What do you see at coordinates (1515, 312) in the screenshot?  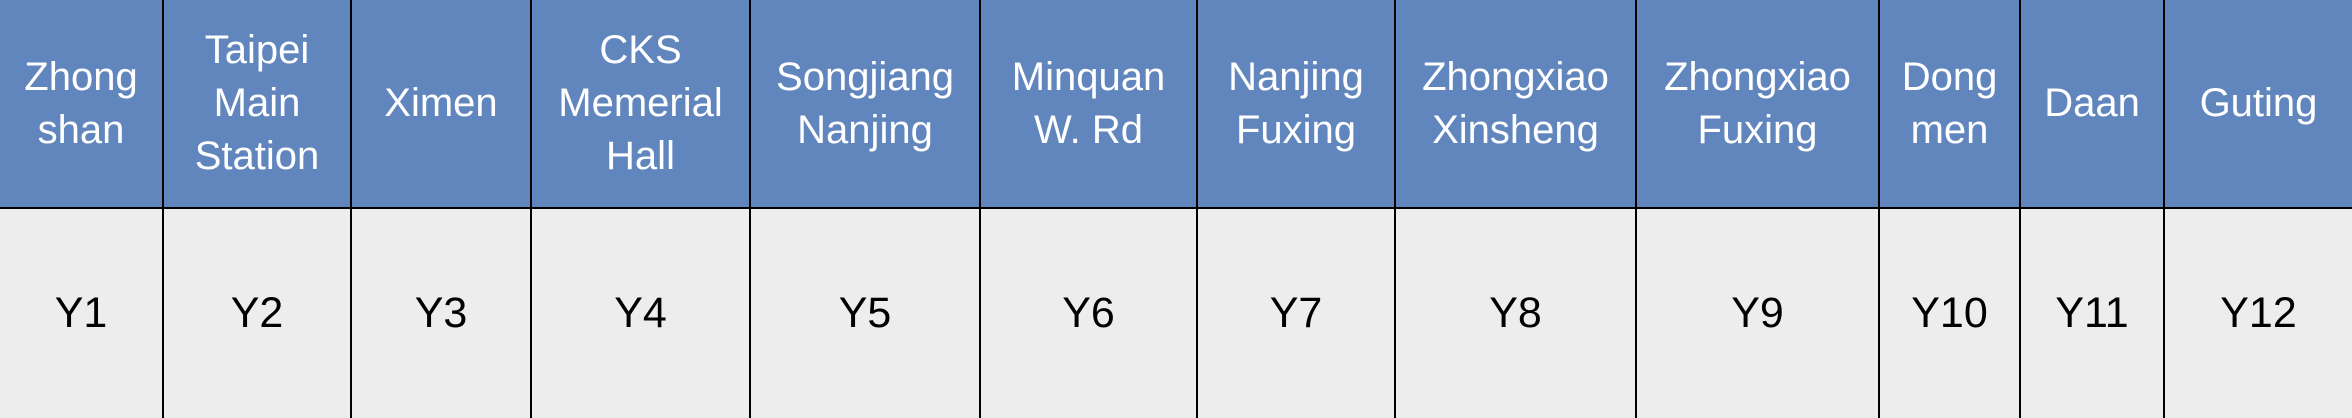 I see `station-code-cell: Y8` at bounding box center [1515, 312].